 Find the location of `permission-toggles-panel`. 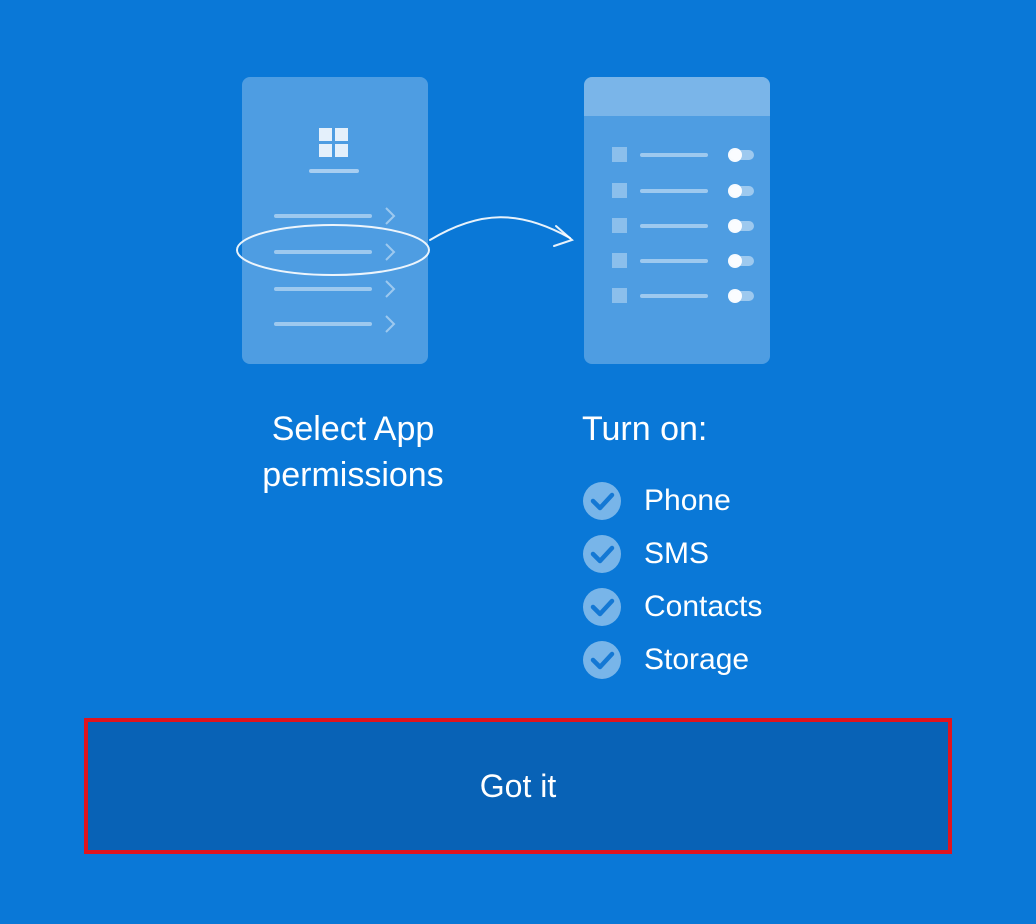

permission-toggles-panel is located at coordinates (677, 220).